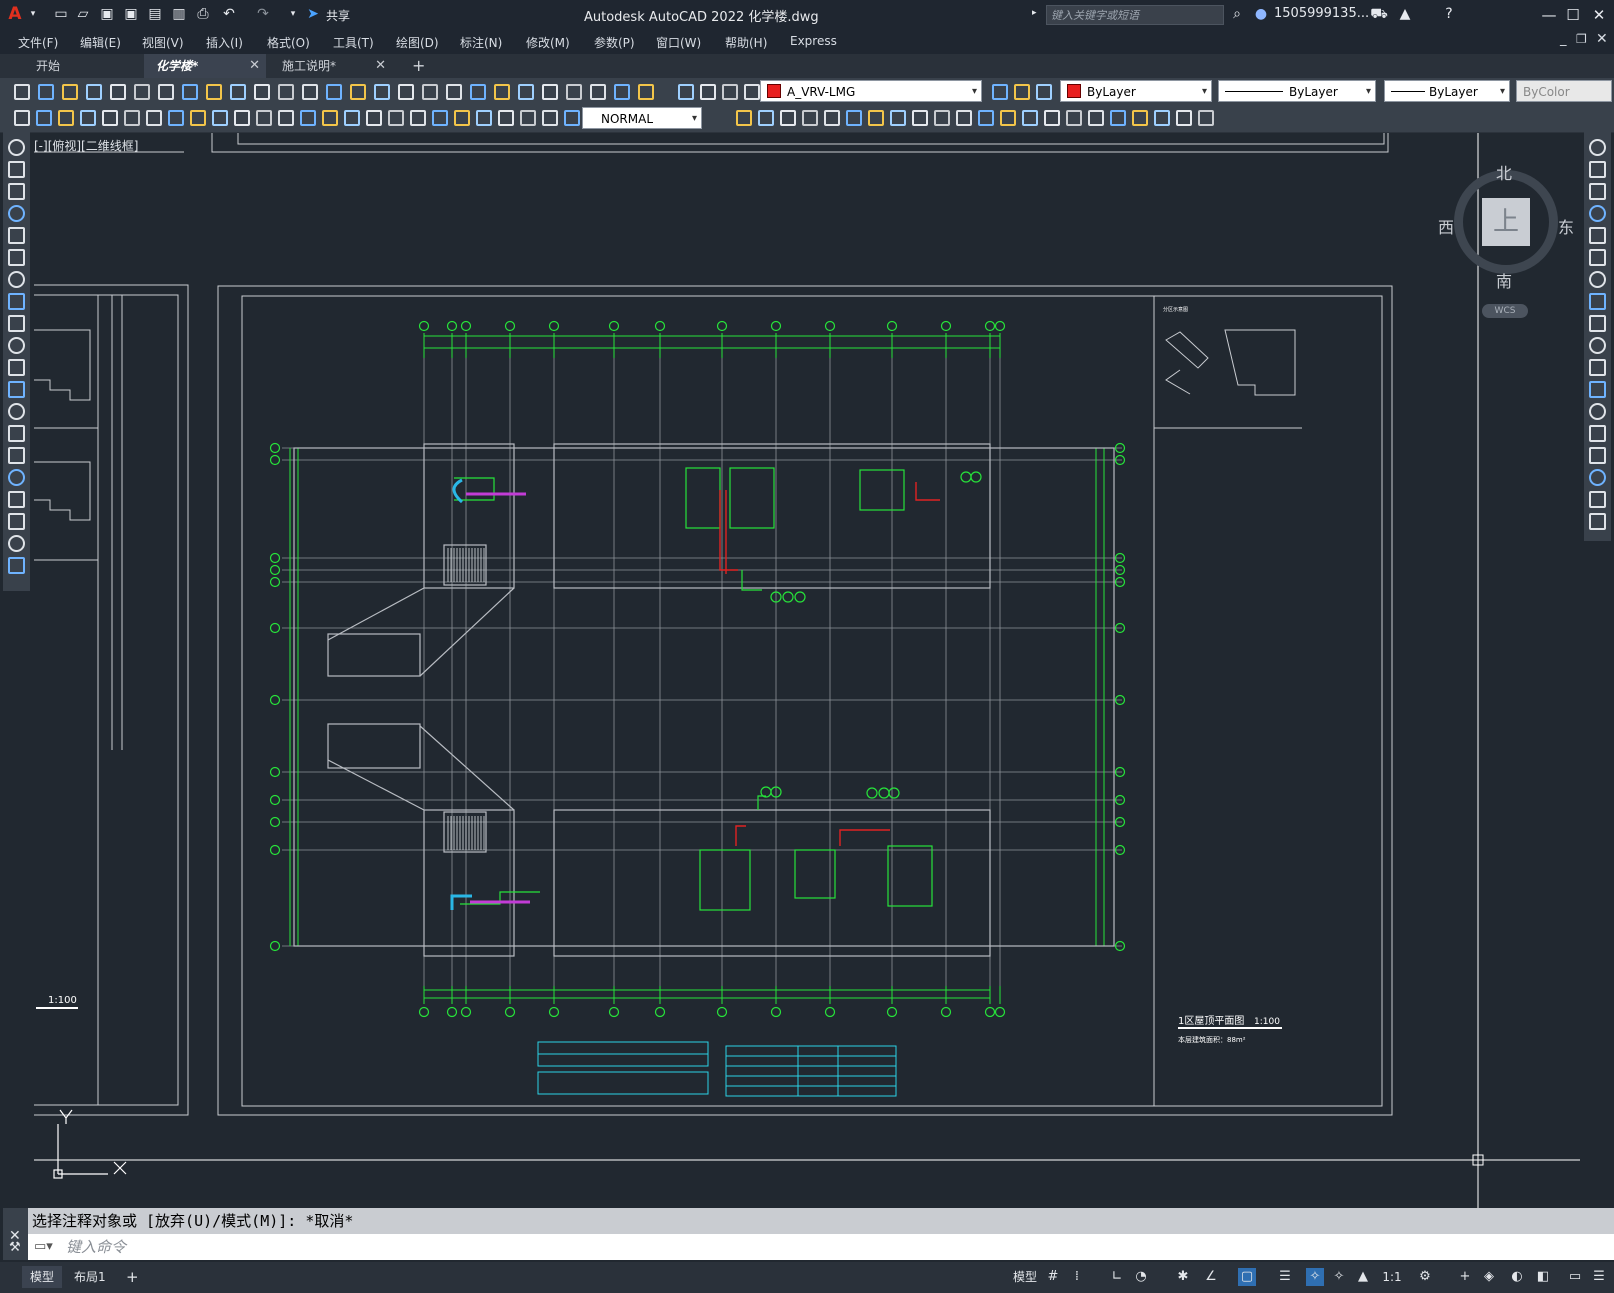  What do you see at coordinates (83, 66) in the screenshot?
I see `tab-start: 开始` at bounding box center [83, 66].